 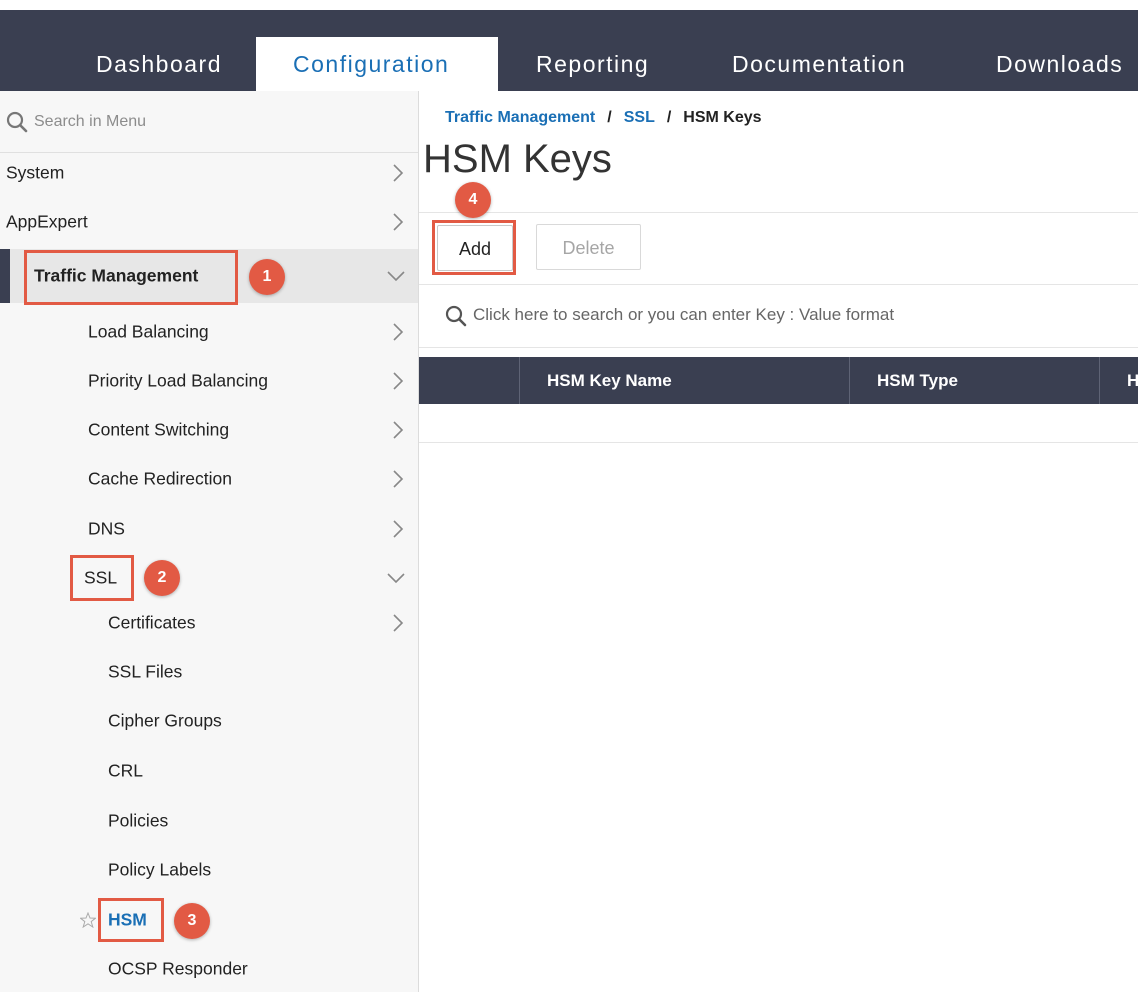 I want to click on sidebar-item-ocsp-responder: OCSP Responder, so click(x=209, y=968).